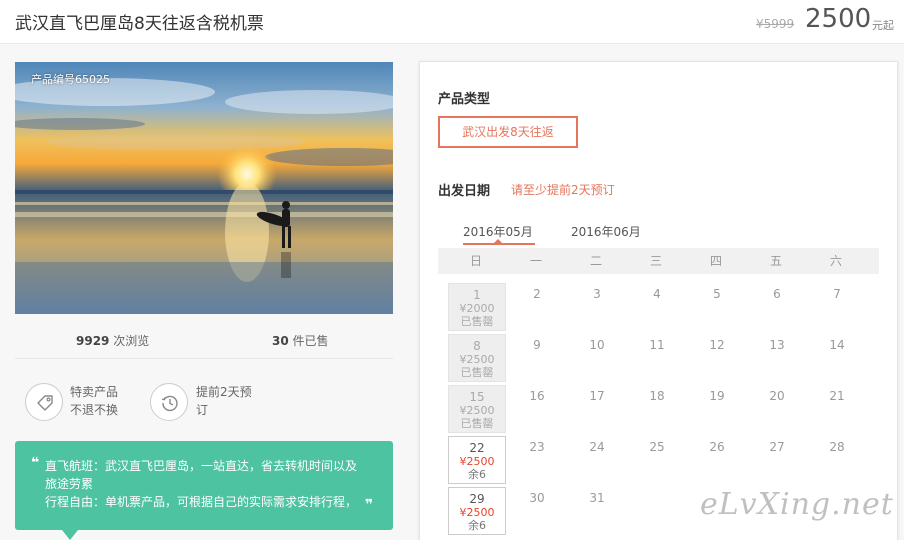  What do you see at coordinates (777, 345) in the screenshot?
I see `day-number: 13` at bounding box center [777, 345].